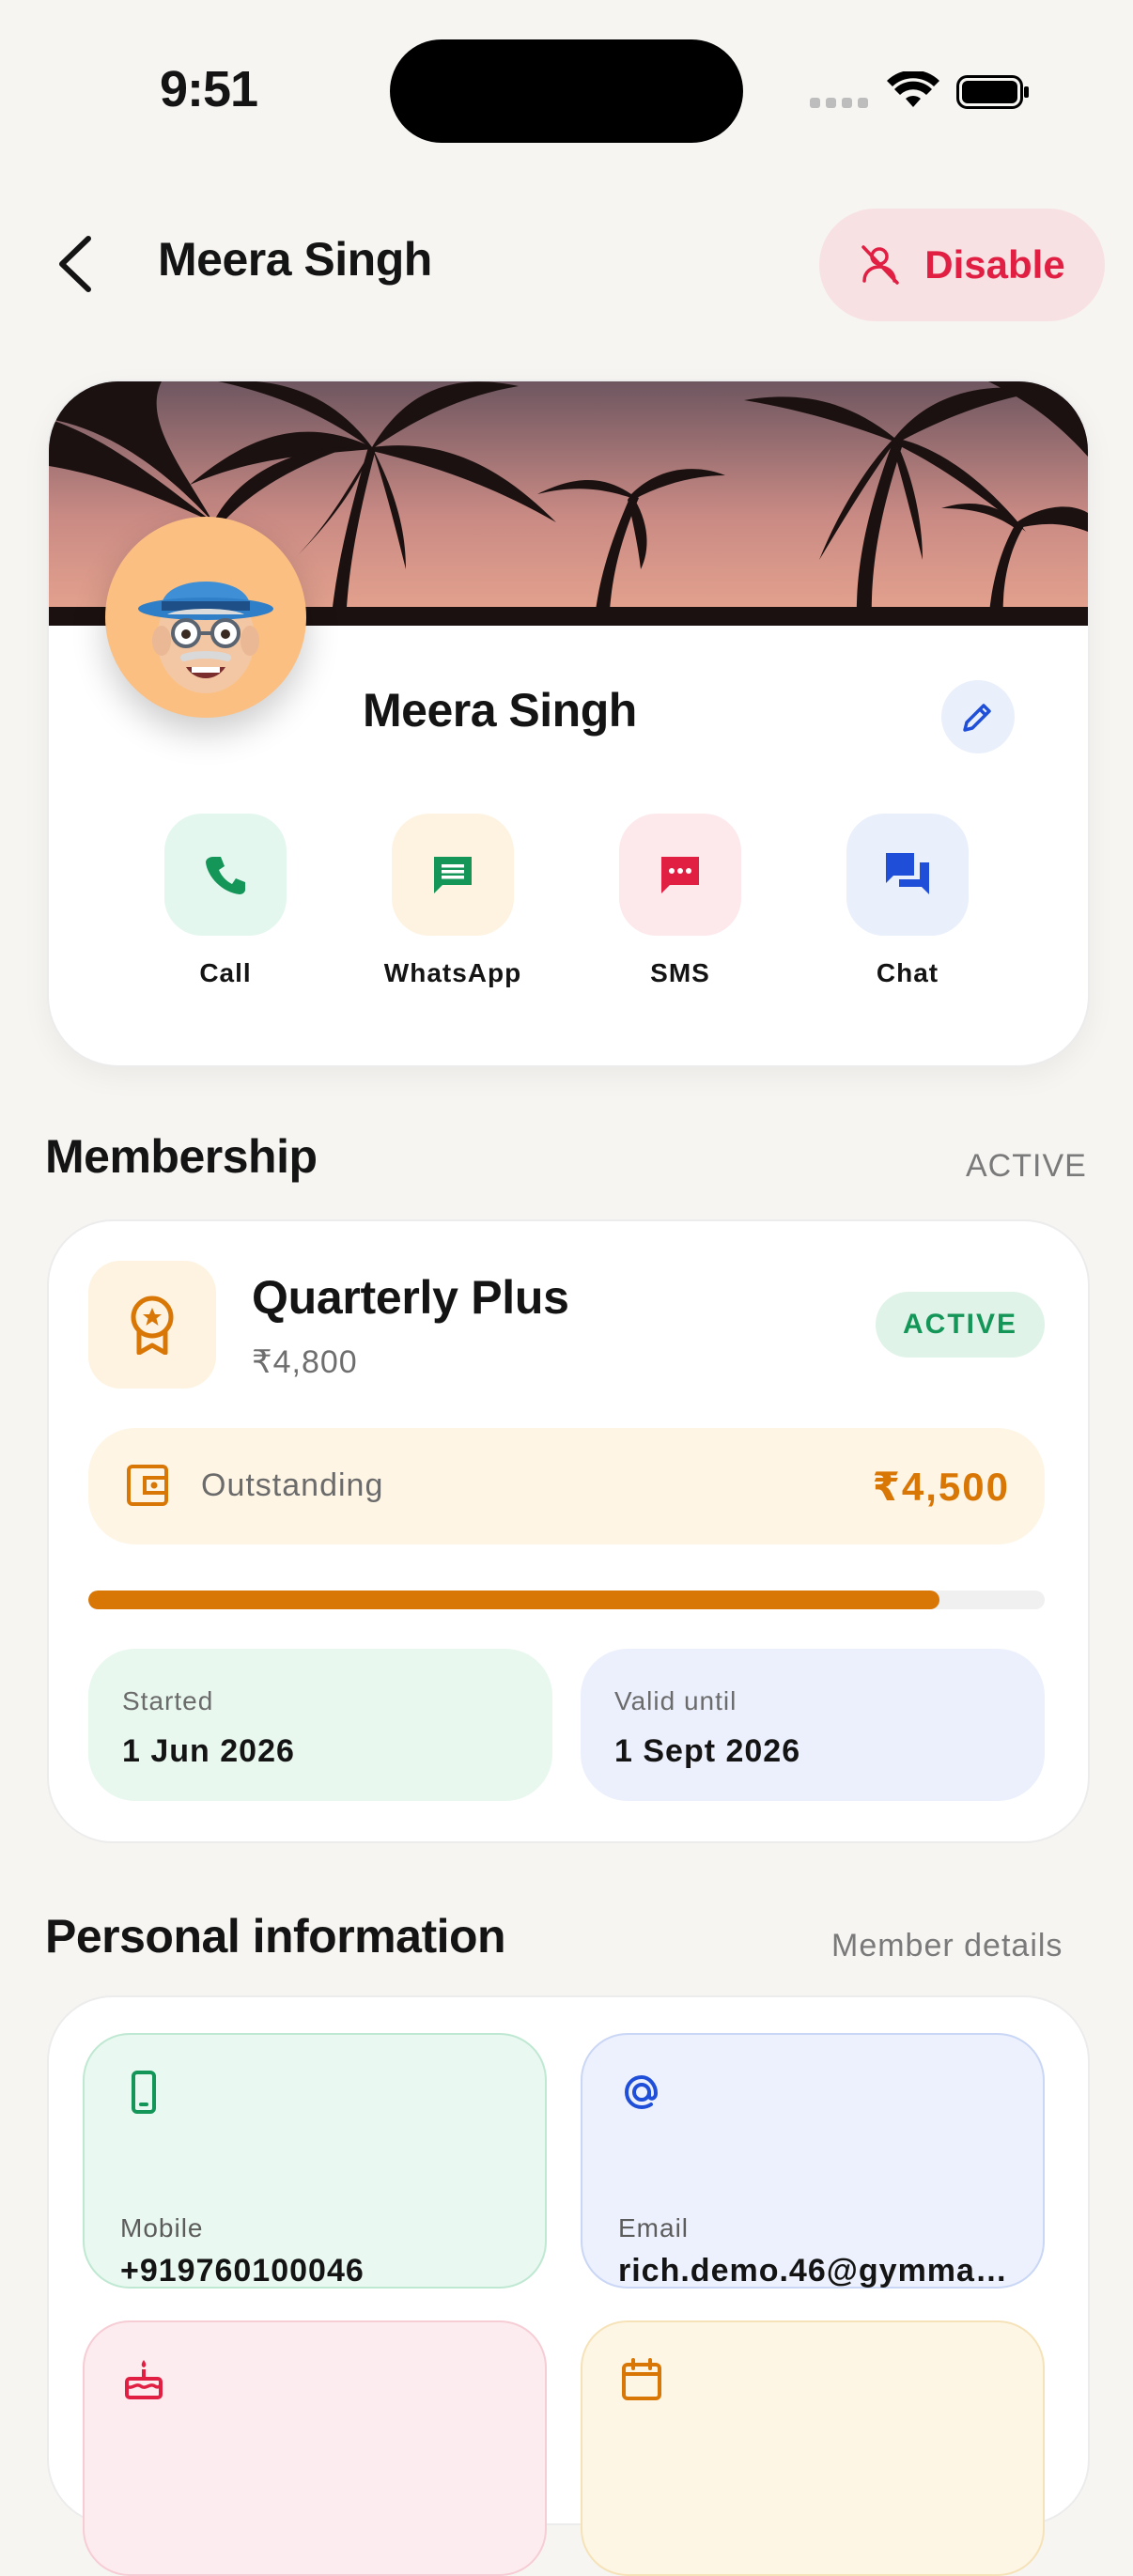 This screenshot has width=1133, height=2576. What do you see at coordinates (680, 973) in the screenshot?
I see `sms-label: SMS` at bounding box center [680, 973].